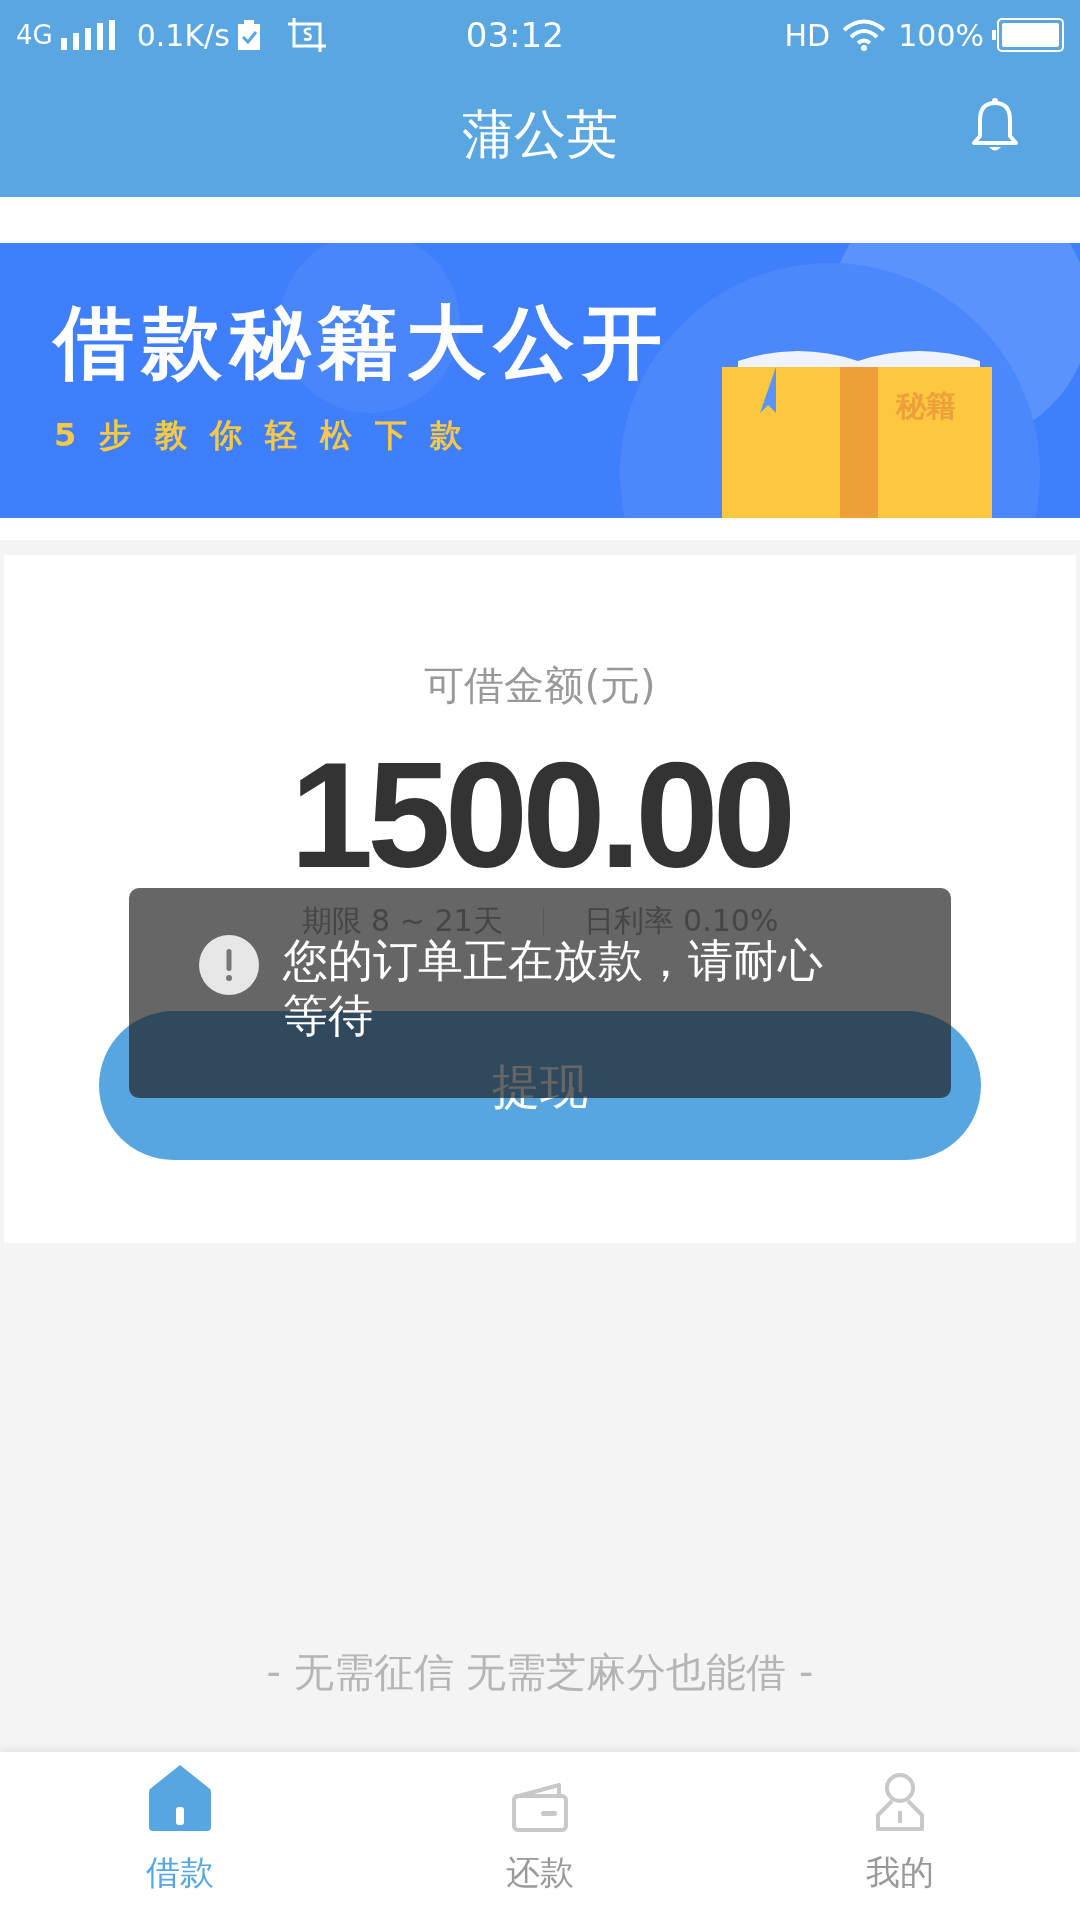 The height and width of the screenshot is (1920, 1080). I want to click on hd-indicator: HD, so click(807, 35).